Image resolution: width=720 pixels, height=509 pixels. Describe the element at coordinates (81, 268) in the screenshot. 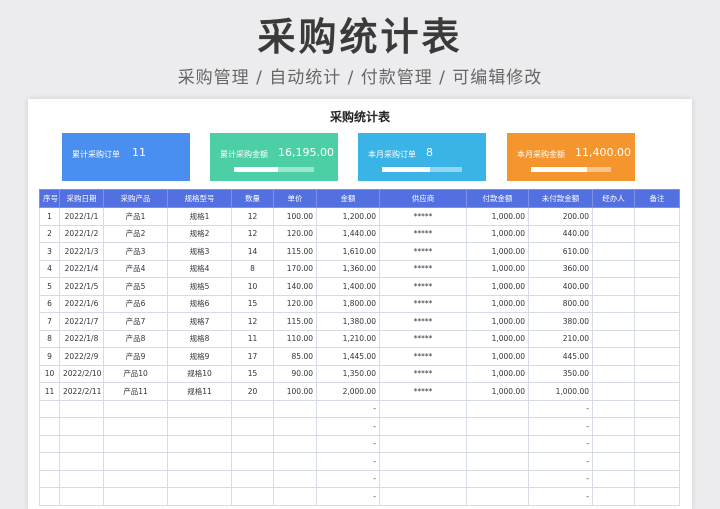

I see `table-cell: 2022/1/4` at that location.